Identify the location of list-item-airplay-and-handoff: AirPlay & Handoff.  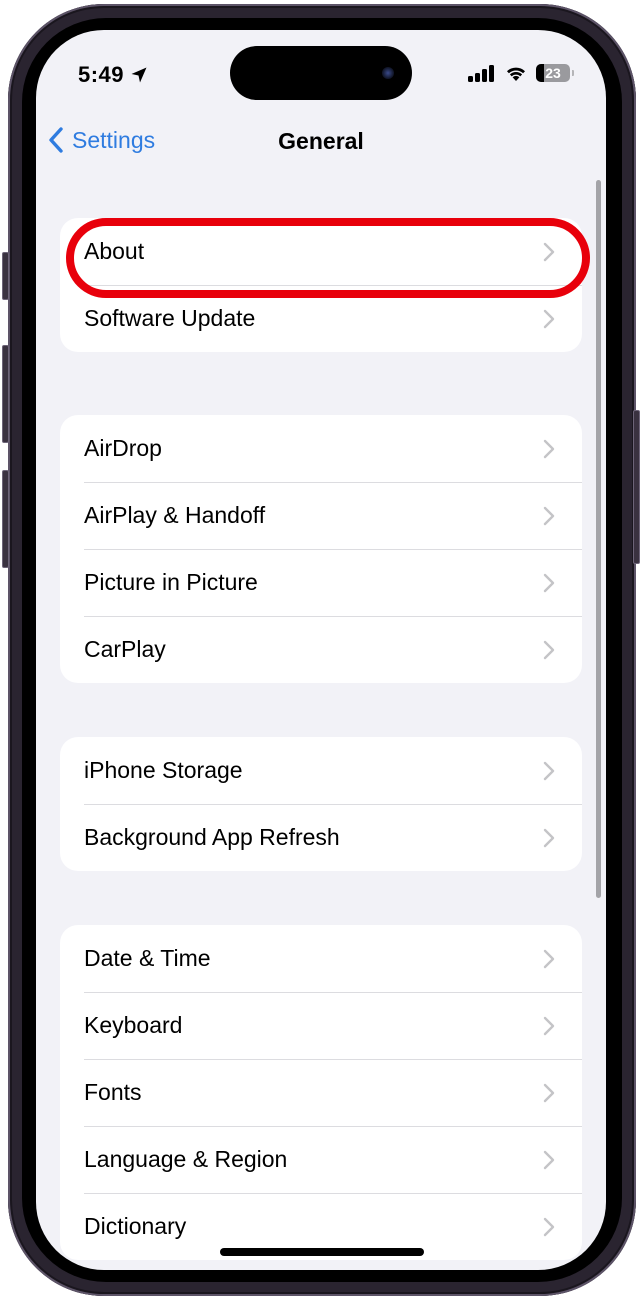
(321, 515).